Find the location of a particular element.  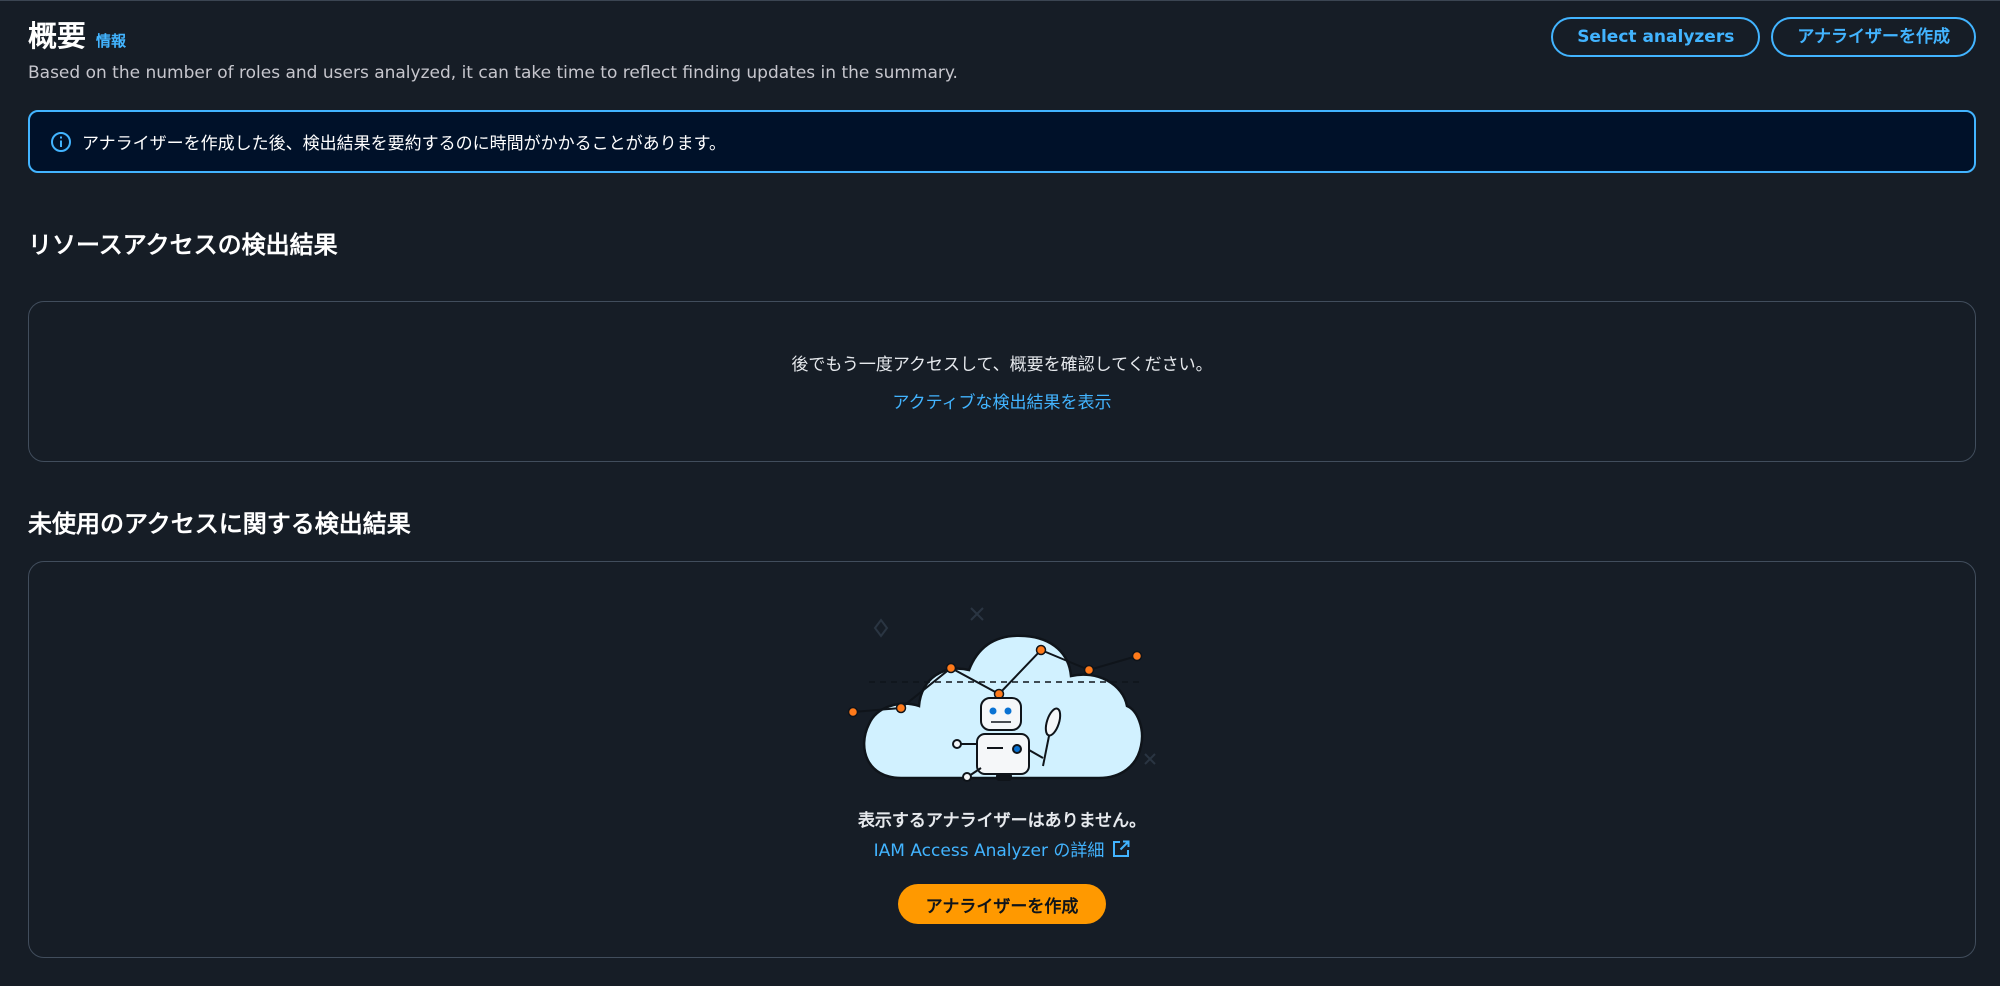

external-link-icon is located at coordinates (1121, 848).